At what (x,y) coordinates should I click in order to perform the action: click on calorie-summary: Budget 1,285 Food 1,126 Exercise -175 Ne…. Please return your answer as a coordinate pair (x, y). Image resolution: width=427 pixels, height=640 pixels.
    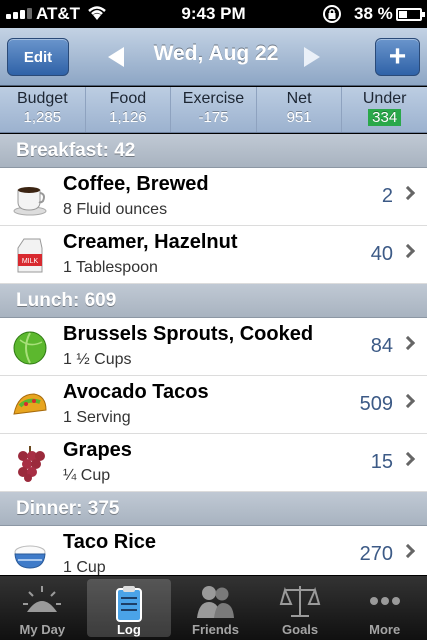
    Looking at the image, I should click on (213, 110).